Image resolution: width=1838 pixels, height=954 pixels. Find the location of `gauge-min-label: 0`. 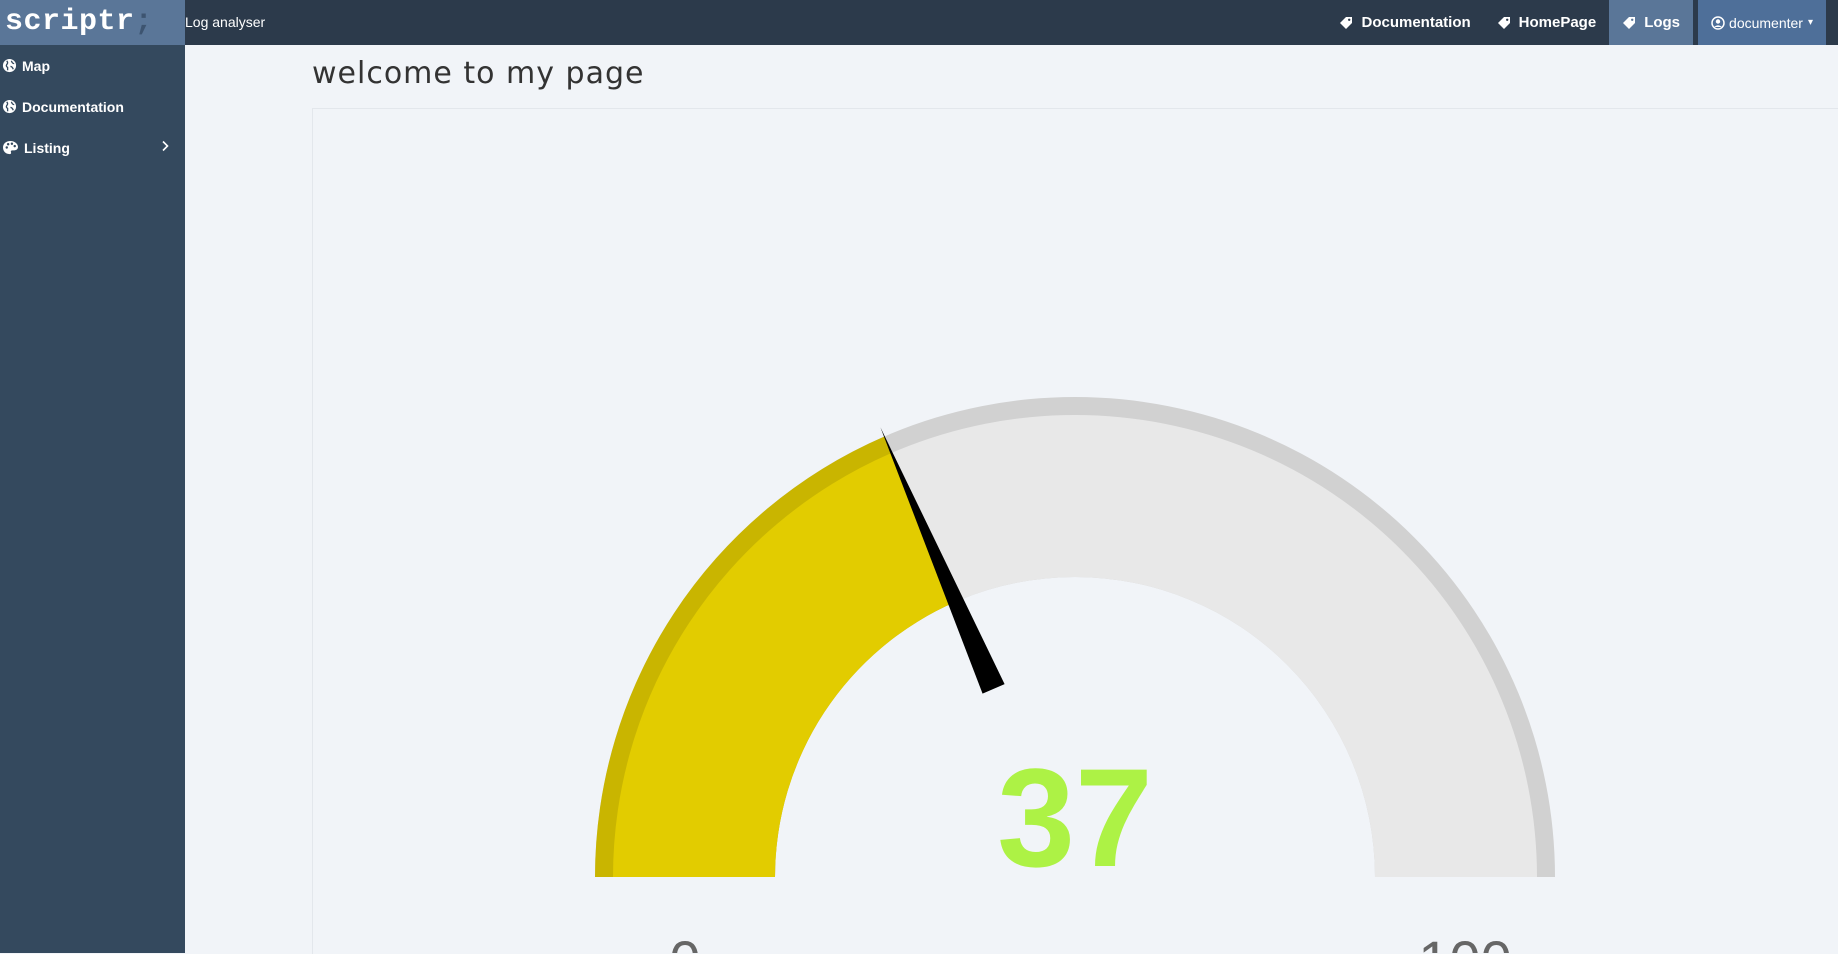

gauge-min-label: 0 is located at coordinates (684, 941).